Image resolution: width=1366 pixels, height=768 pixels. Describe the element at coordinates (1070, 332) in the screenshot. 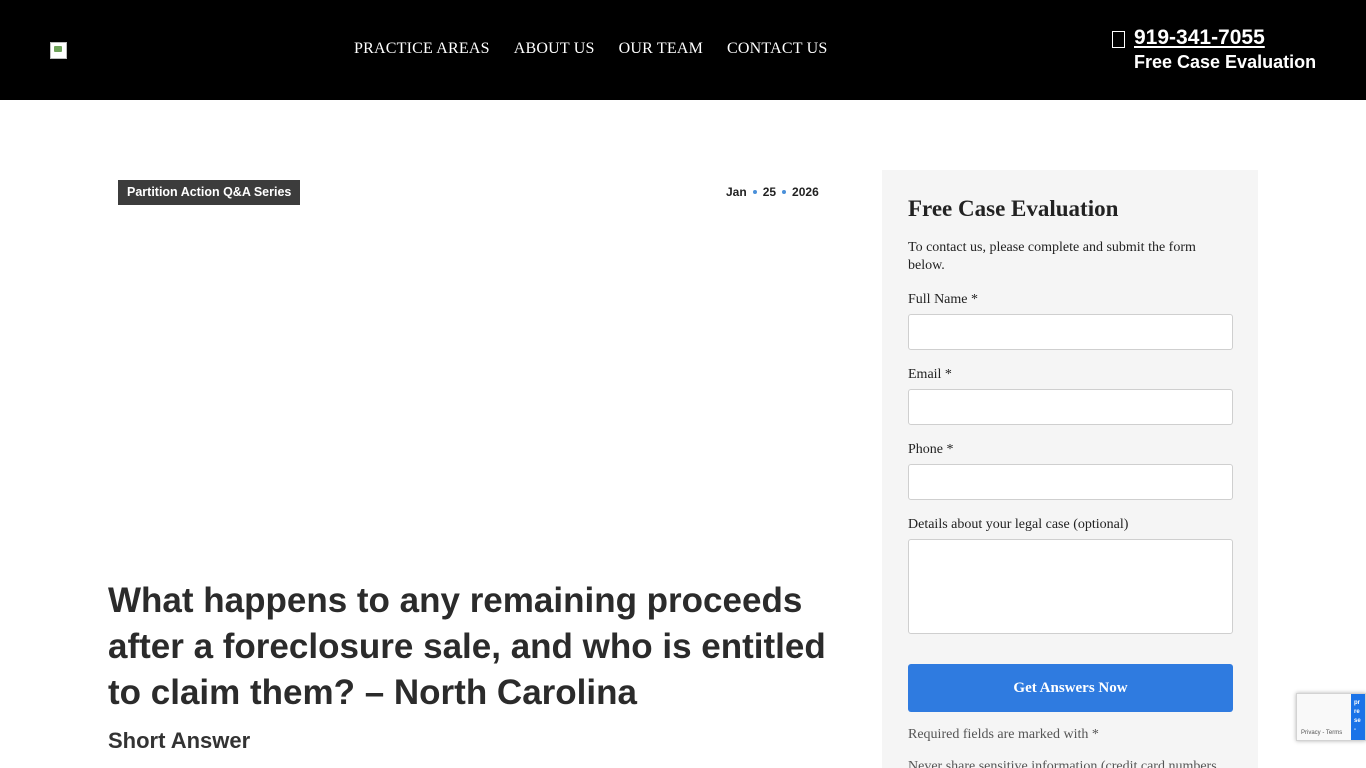

I see `full-name-input` at that location.